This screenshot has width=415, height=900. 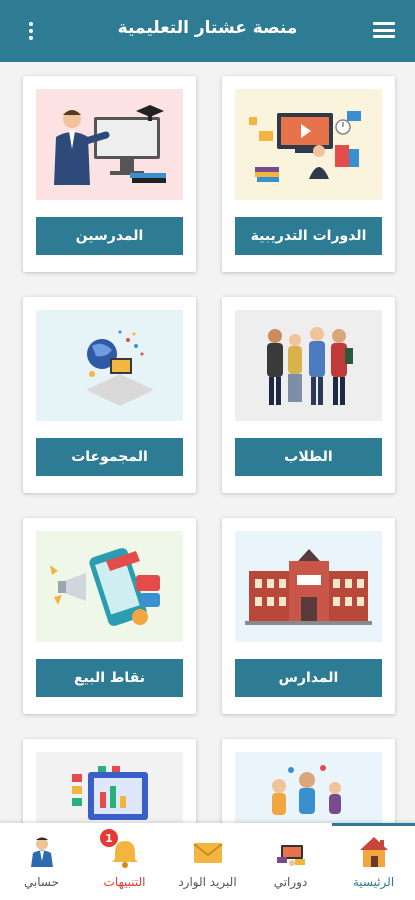 What do you see at coordinates (384, 30) in the screenshot?
I see `menu-icon` at bounding box center [384, 30].